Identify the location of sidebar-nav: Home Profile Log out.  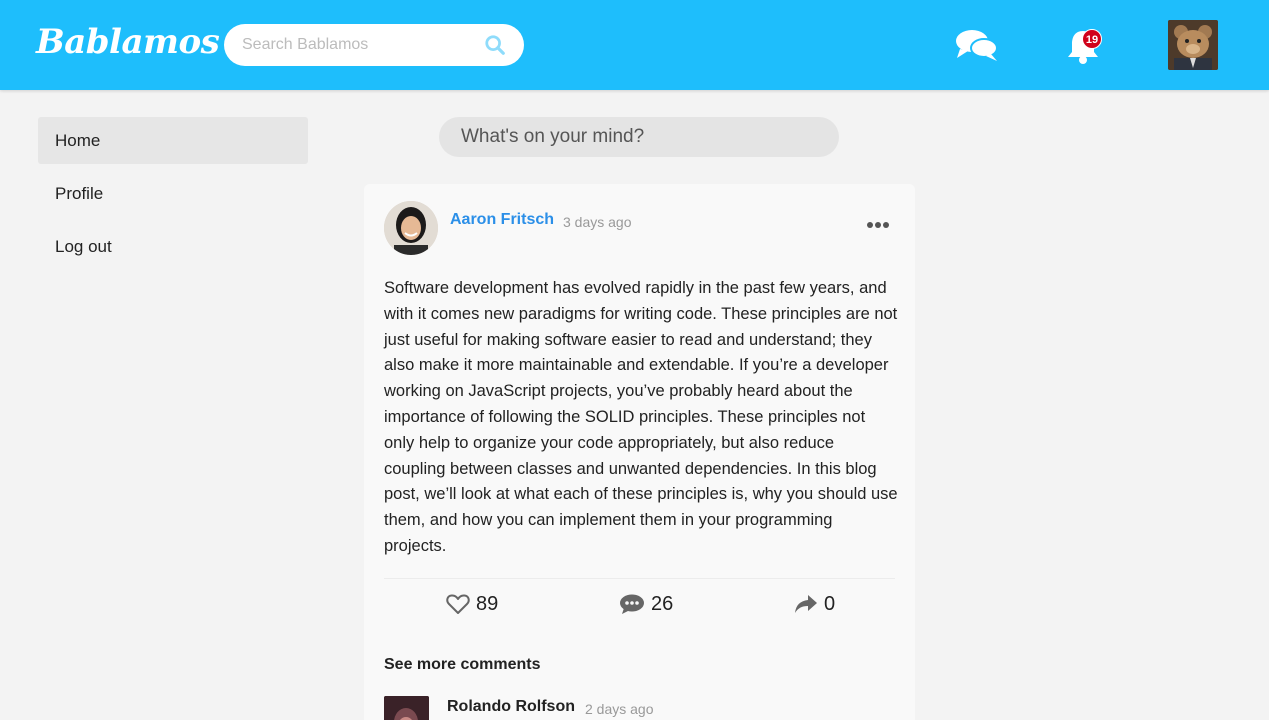
(173, 196).